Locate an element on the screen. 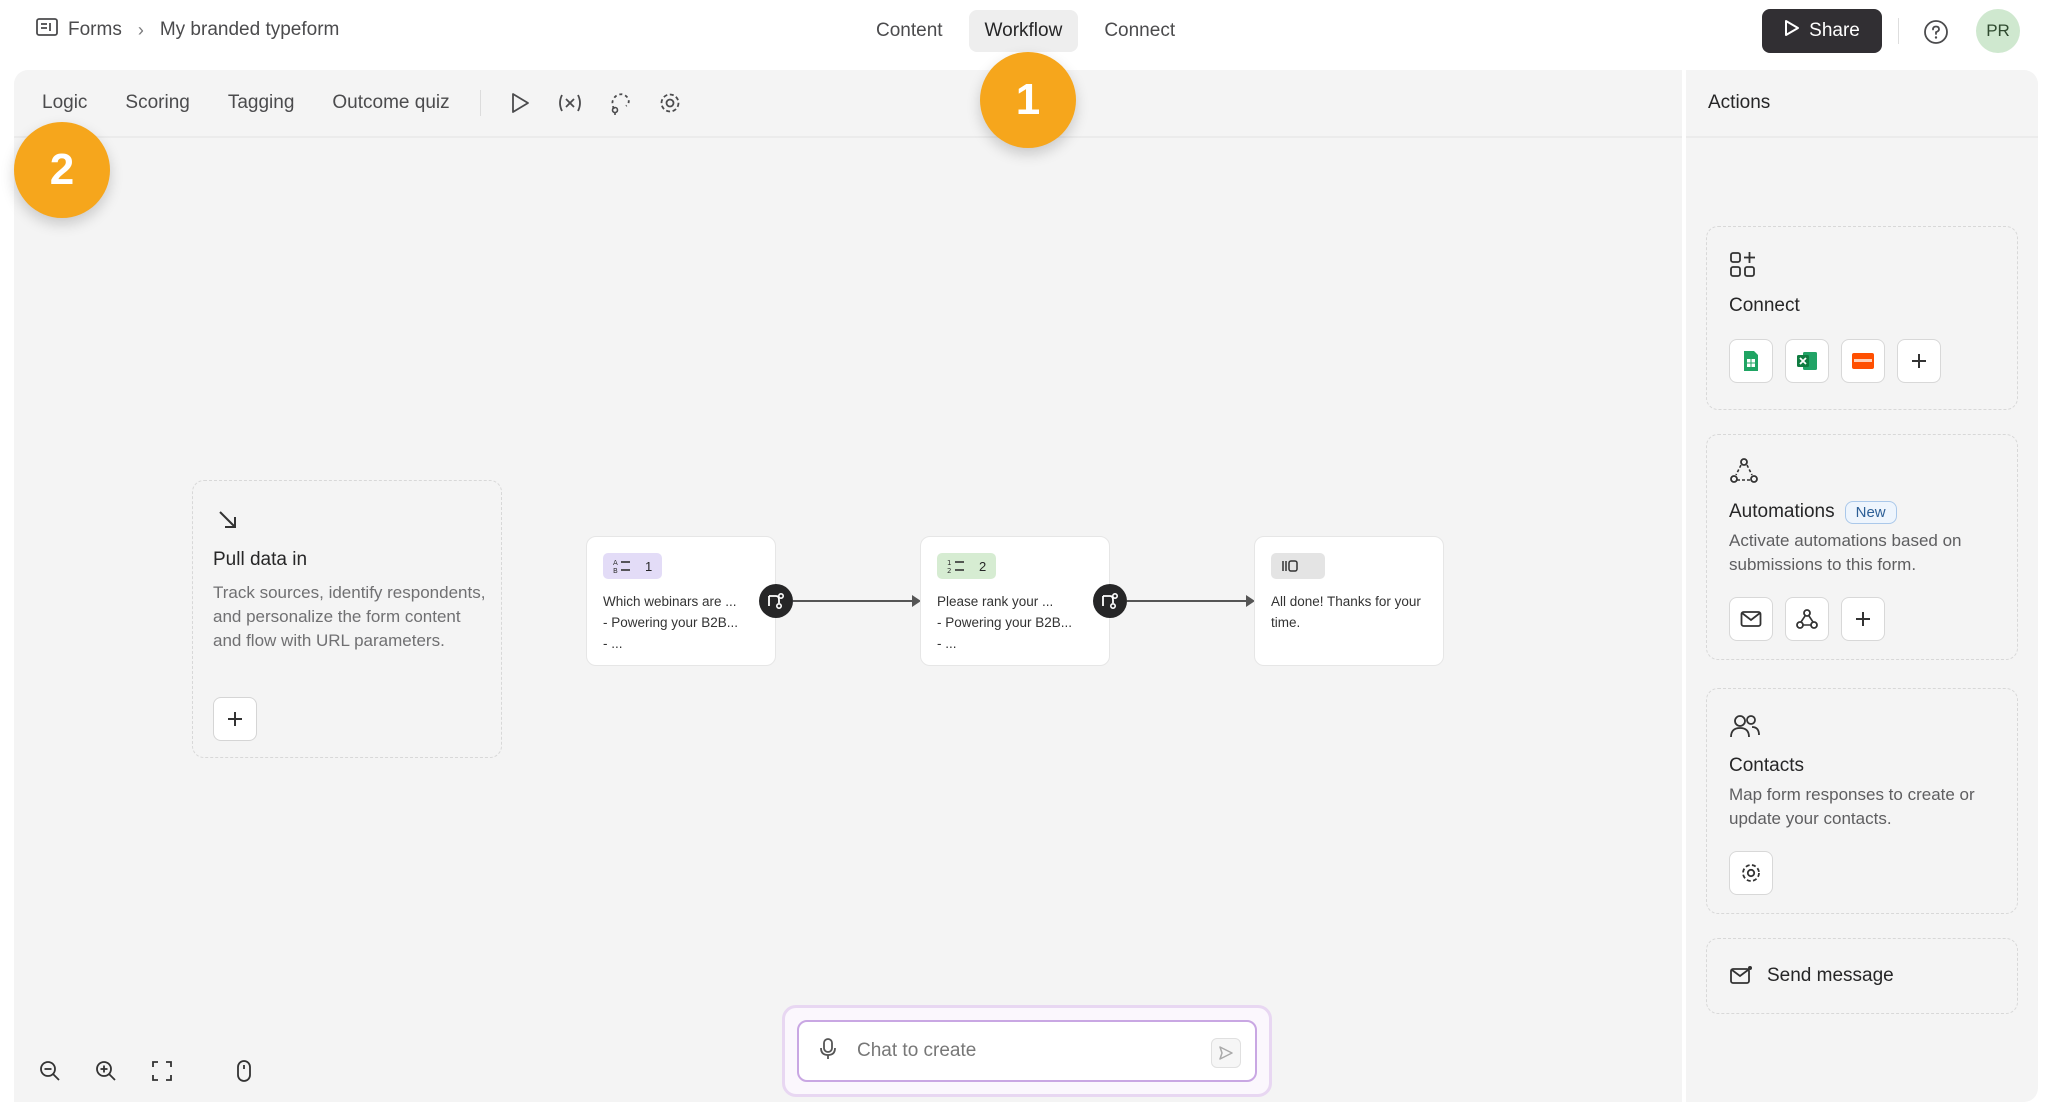  play-icon is located at coordinates (1792, 31).